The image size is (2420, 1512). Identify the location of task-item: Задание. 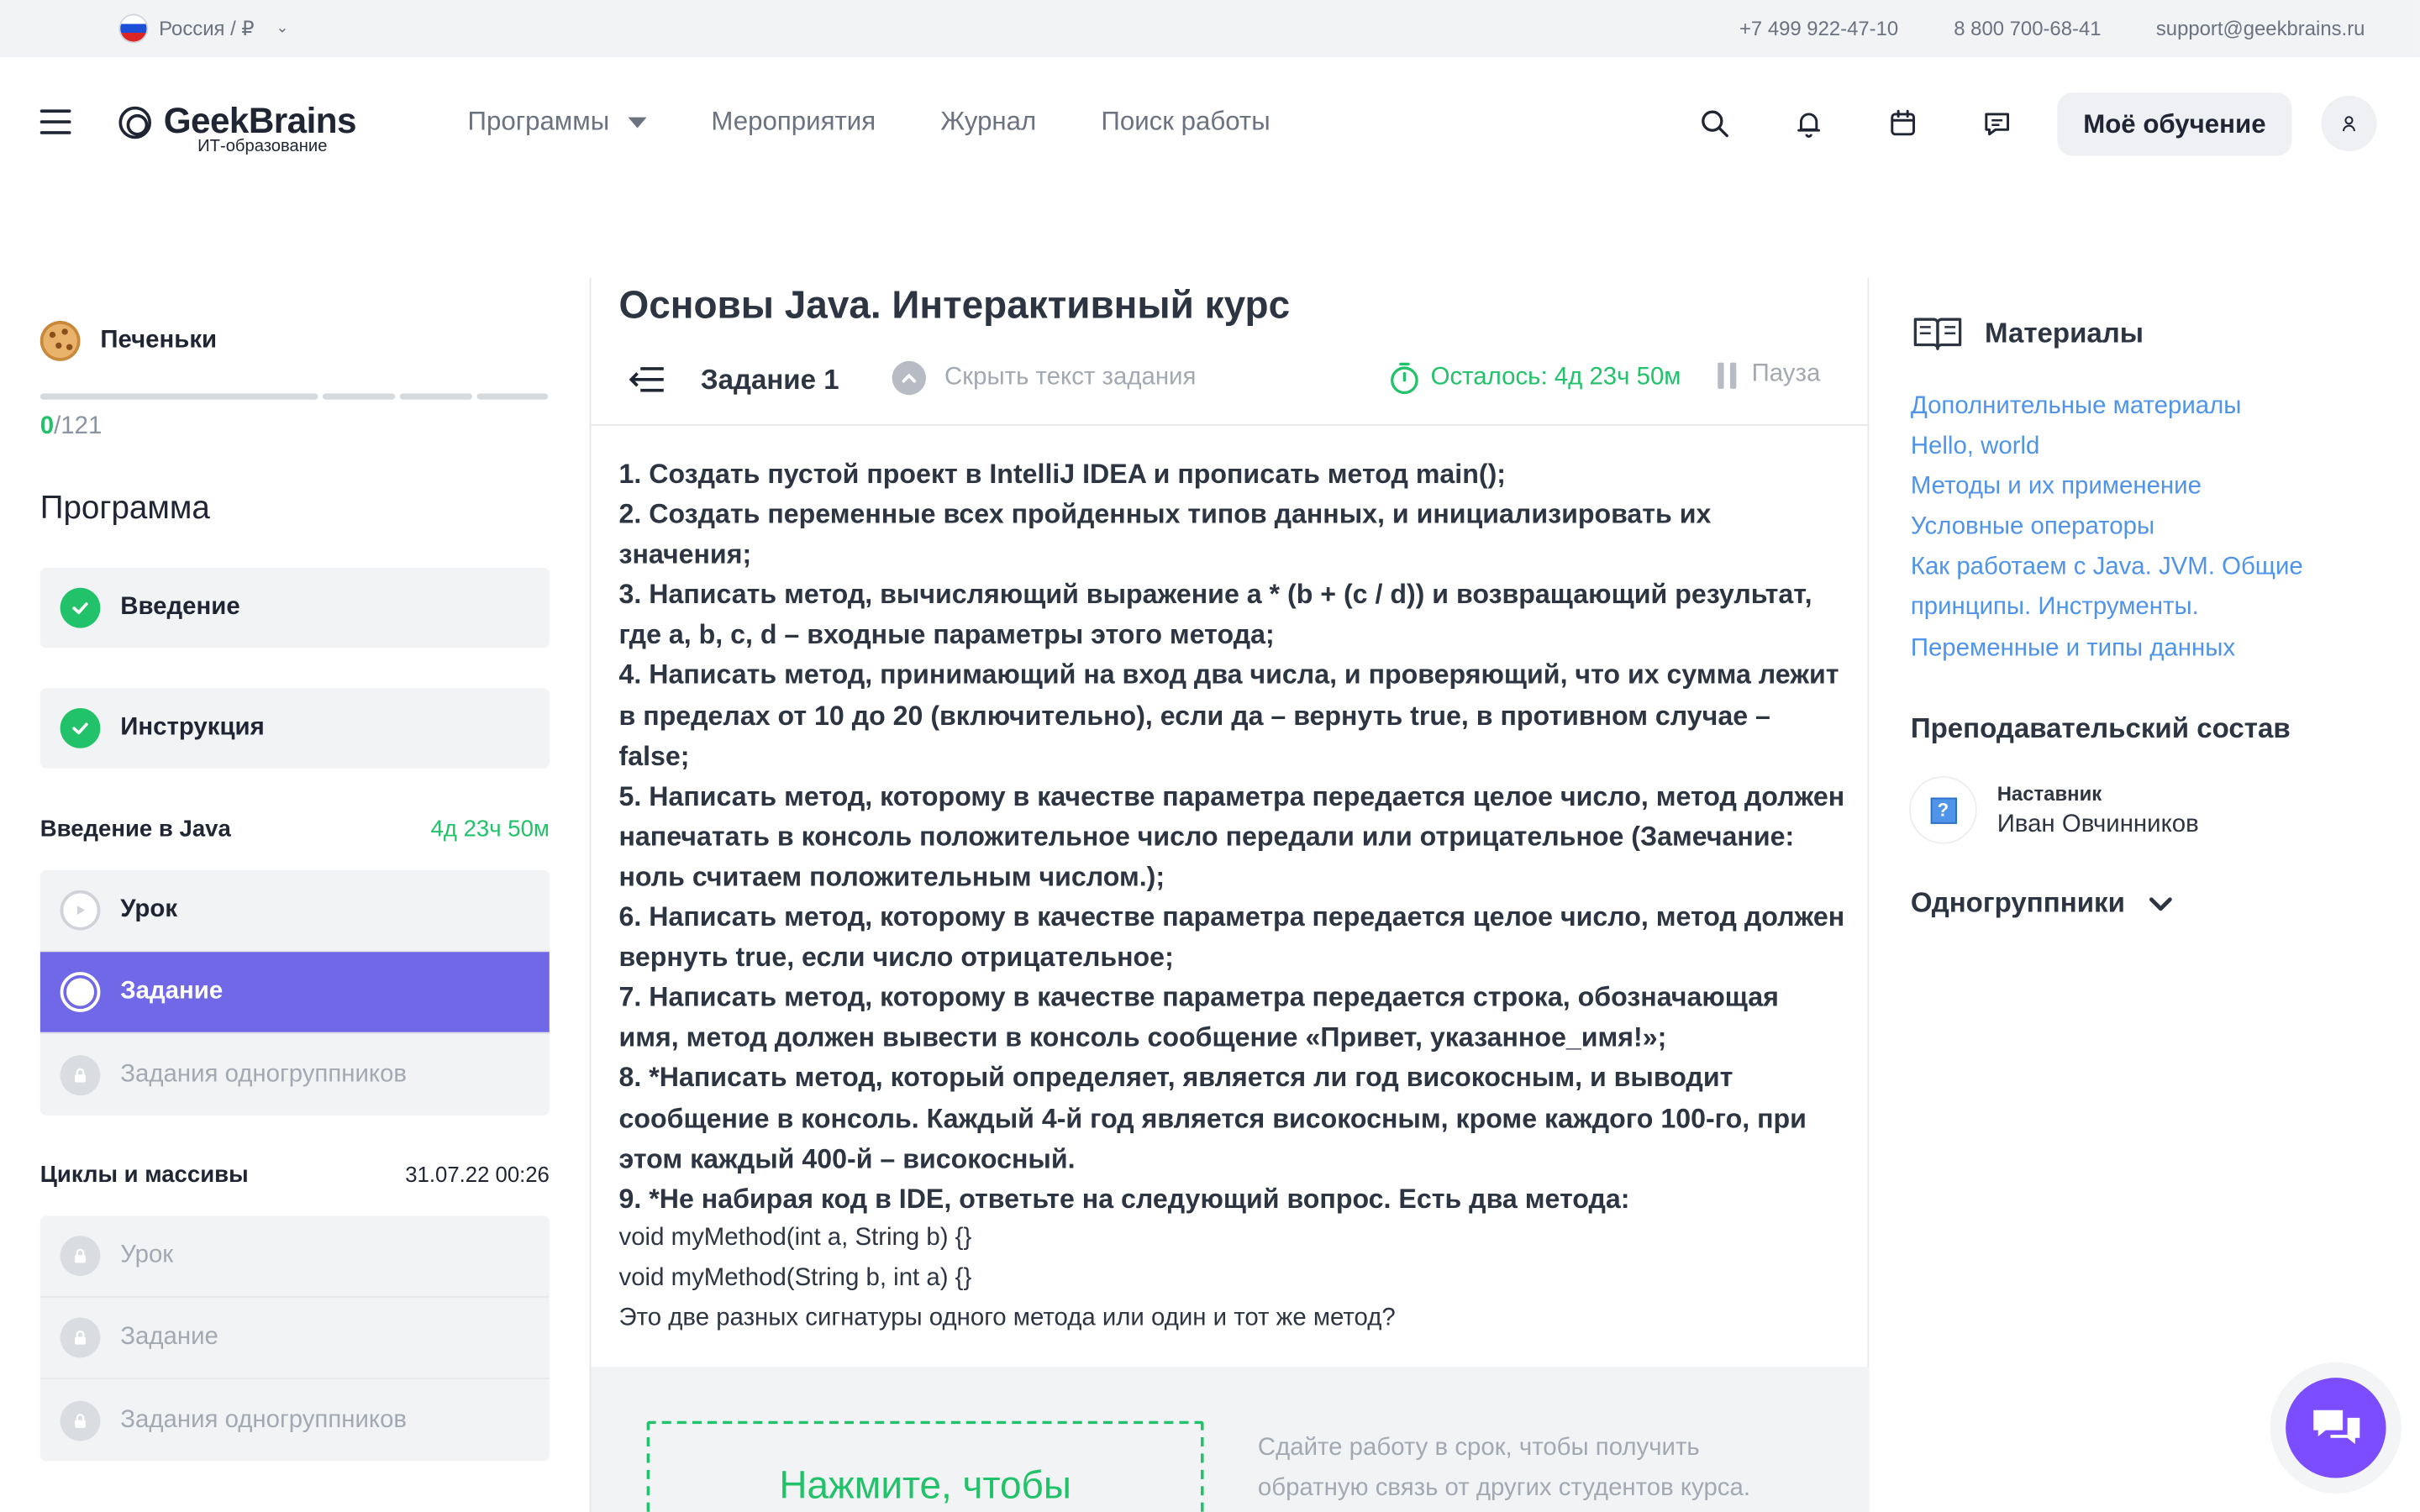
(294, 1339).